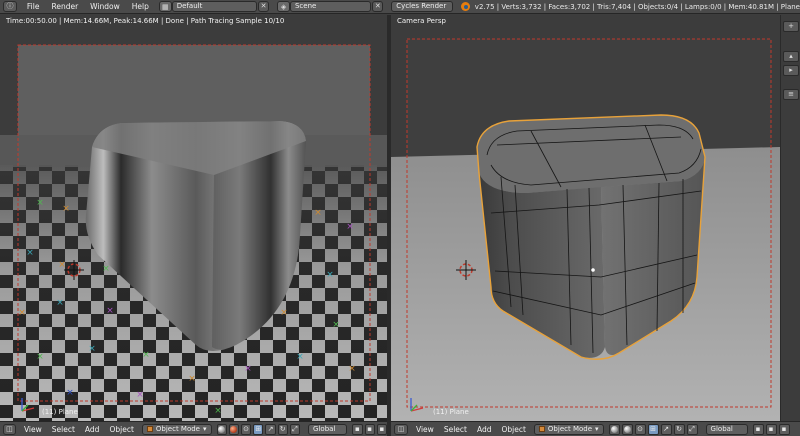 Image resolution: width=800 pixels, height=436 pixels. Describe the element at coordinates (305, 6) in the screenshot. I see `scene-value: Scene` at that location.